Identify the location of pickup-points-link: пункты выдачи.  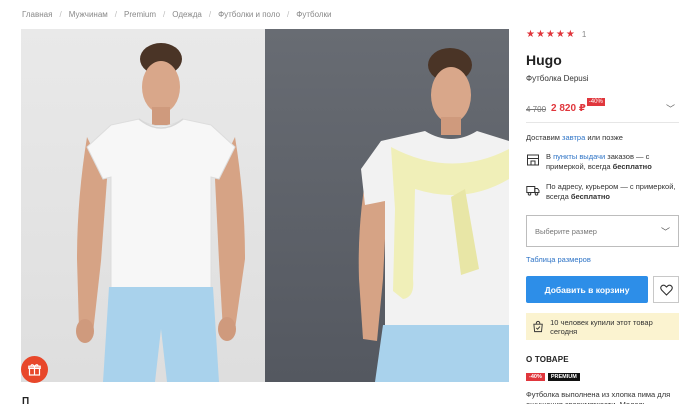
(579, 156).